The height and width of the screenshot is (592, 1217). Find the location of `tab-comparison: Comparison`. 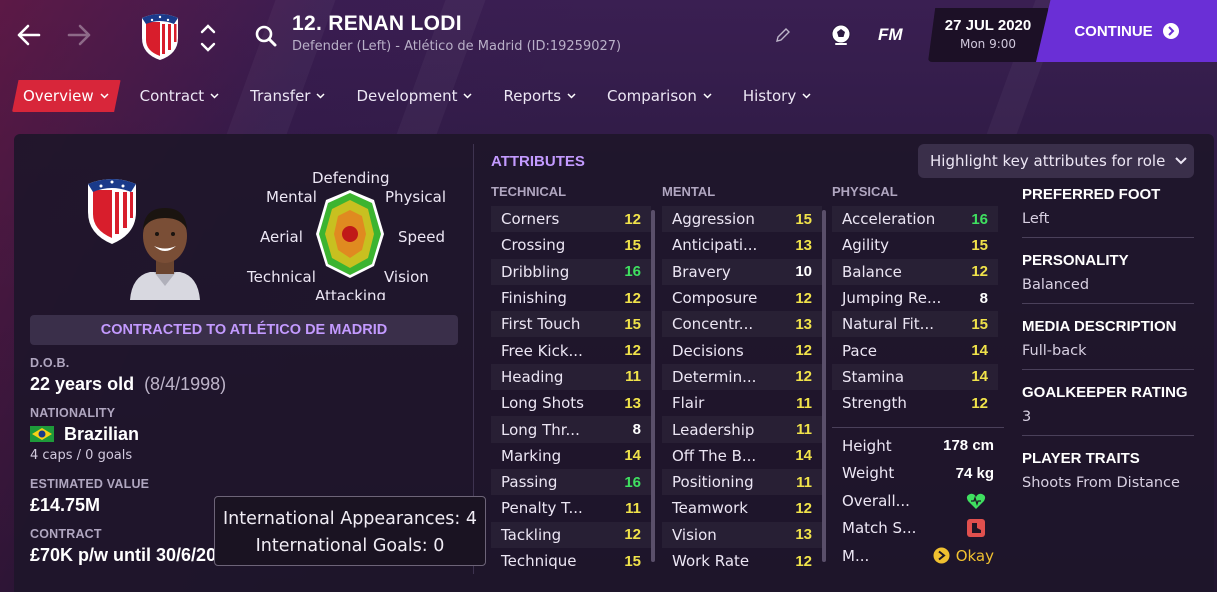

tab-comparison: Comparison is located at coordinates (660, 96).